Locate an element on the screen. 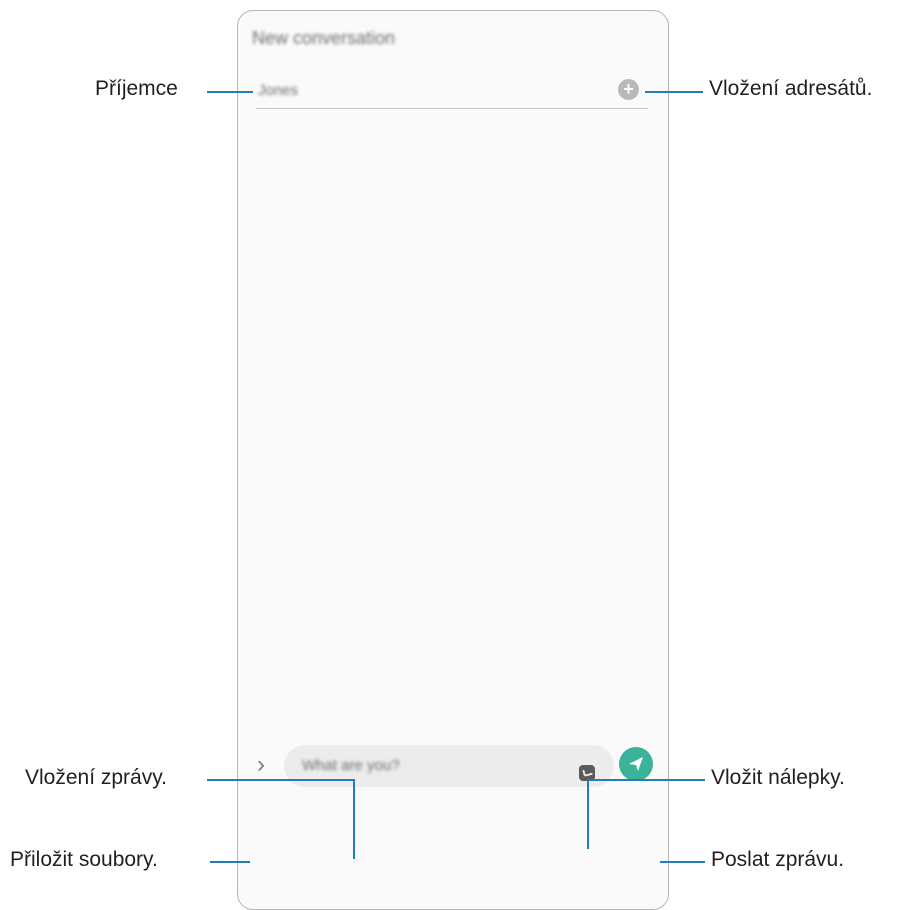 This screenshot has width=911, height=910. recipient-field: Jones is located at coordinates (278, 90).